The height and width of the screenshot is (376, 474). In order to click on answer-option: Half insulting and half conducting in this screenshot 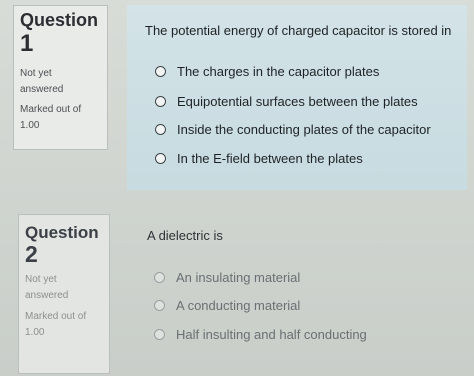, I will do `click(260, 334)`.